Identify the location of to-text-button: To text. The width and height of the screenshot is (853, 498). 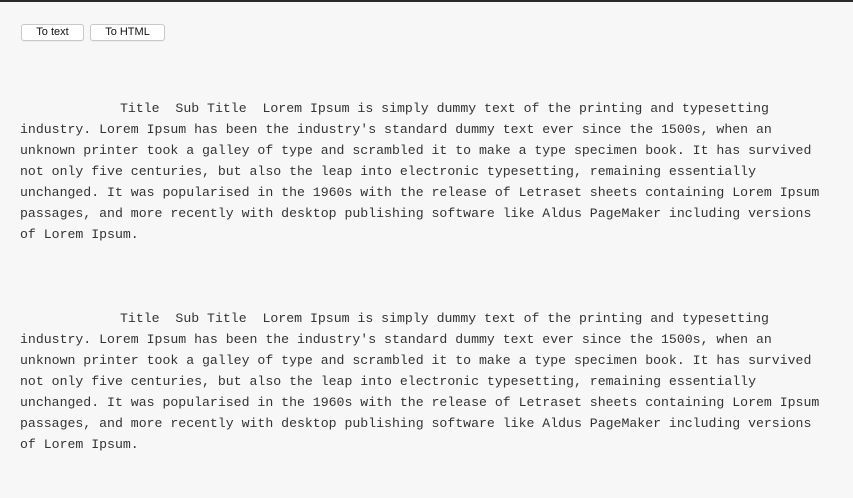
(52, 32).